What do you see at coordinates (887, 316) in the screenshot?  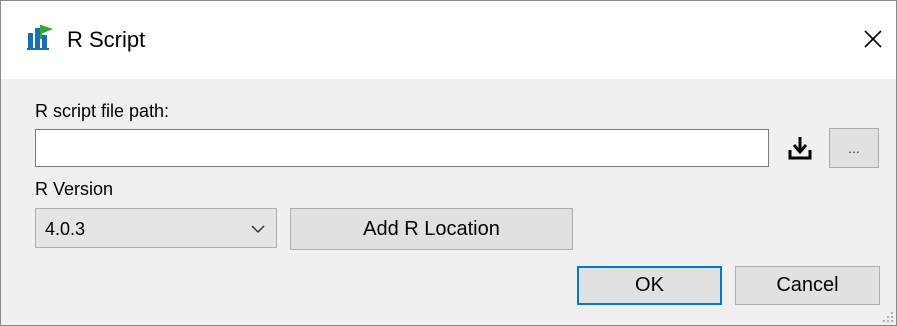 I see `resize-grip-icon` at bounding box center [887, 316].